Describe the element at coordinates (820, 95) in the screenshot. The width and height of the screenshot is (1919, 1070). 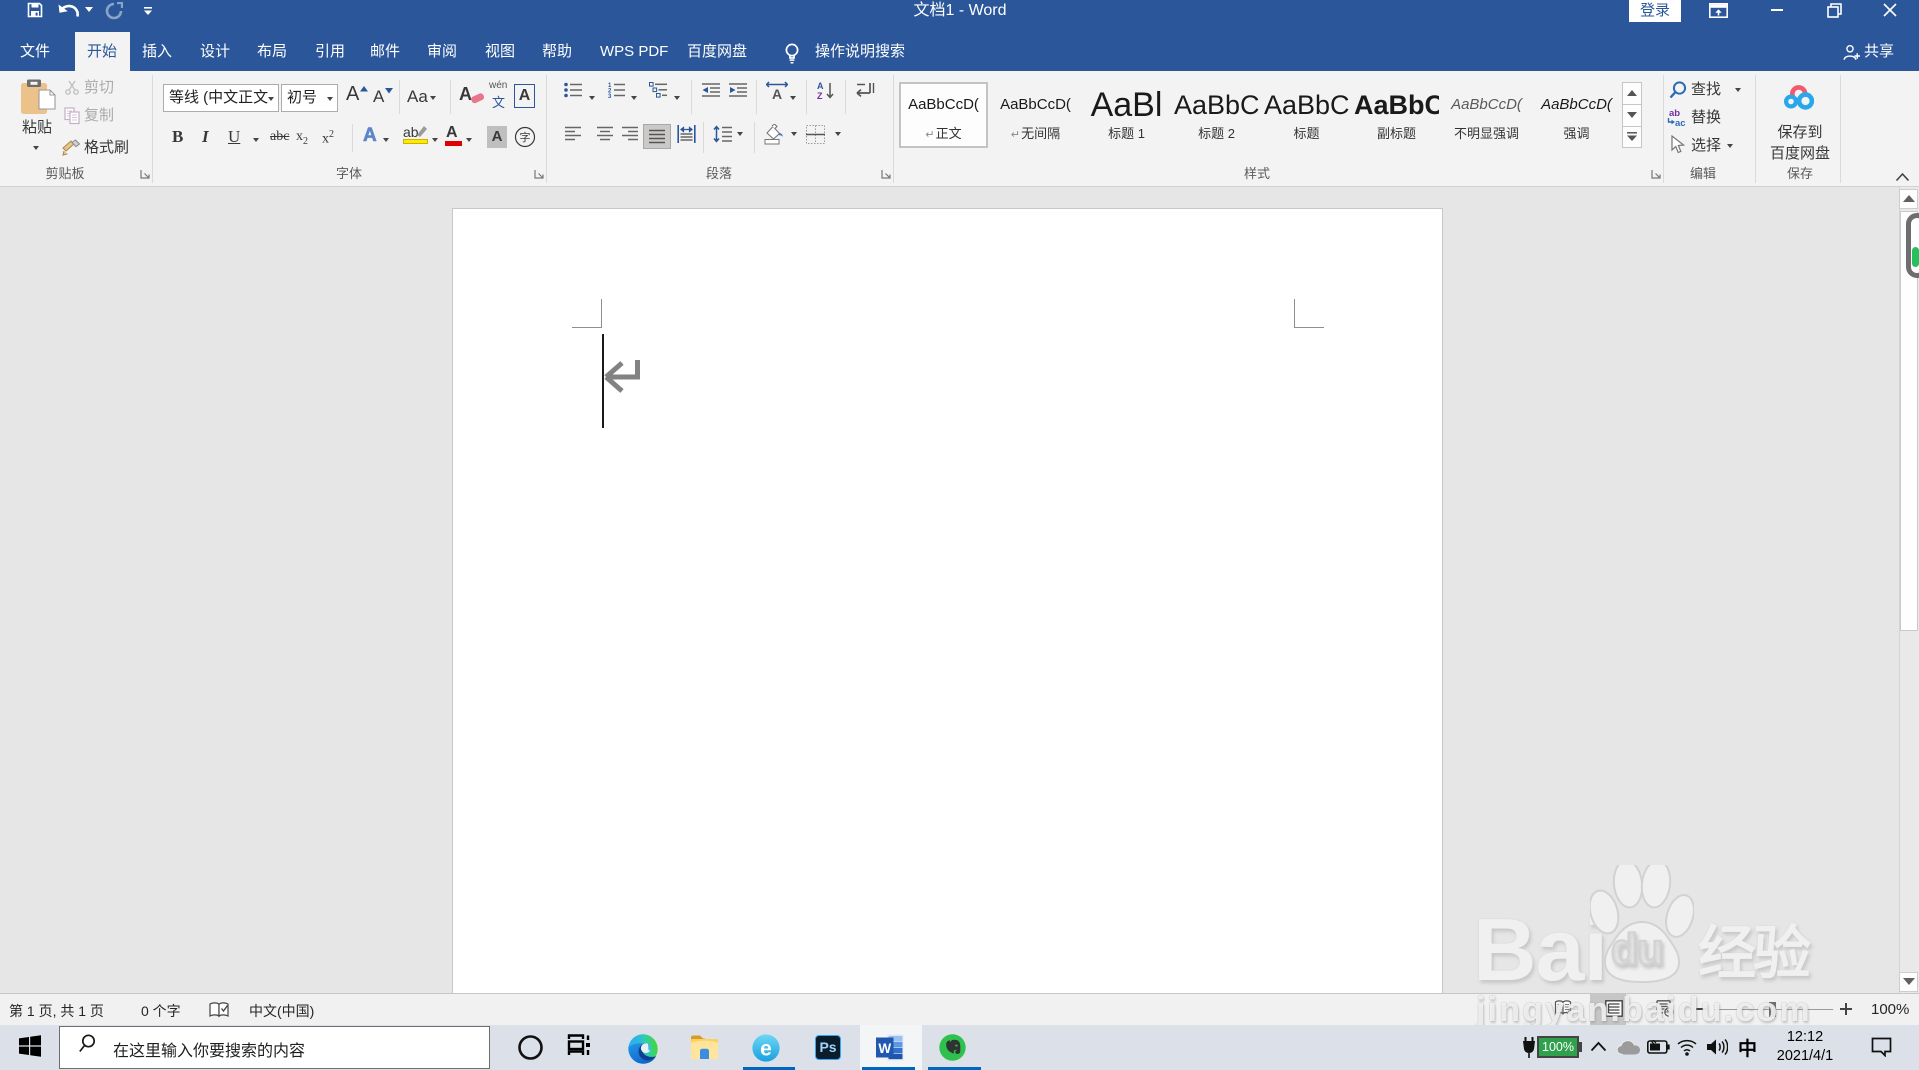
I see `svg-text: Z` at that location.